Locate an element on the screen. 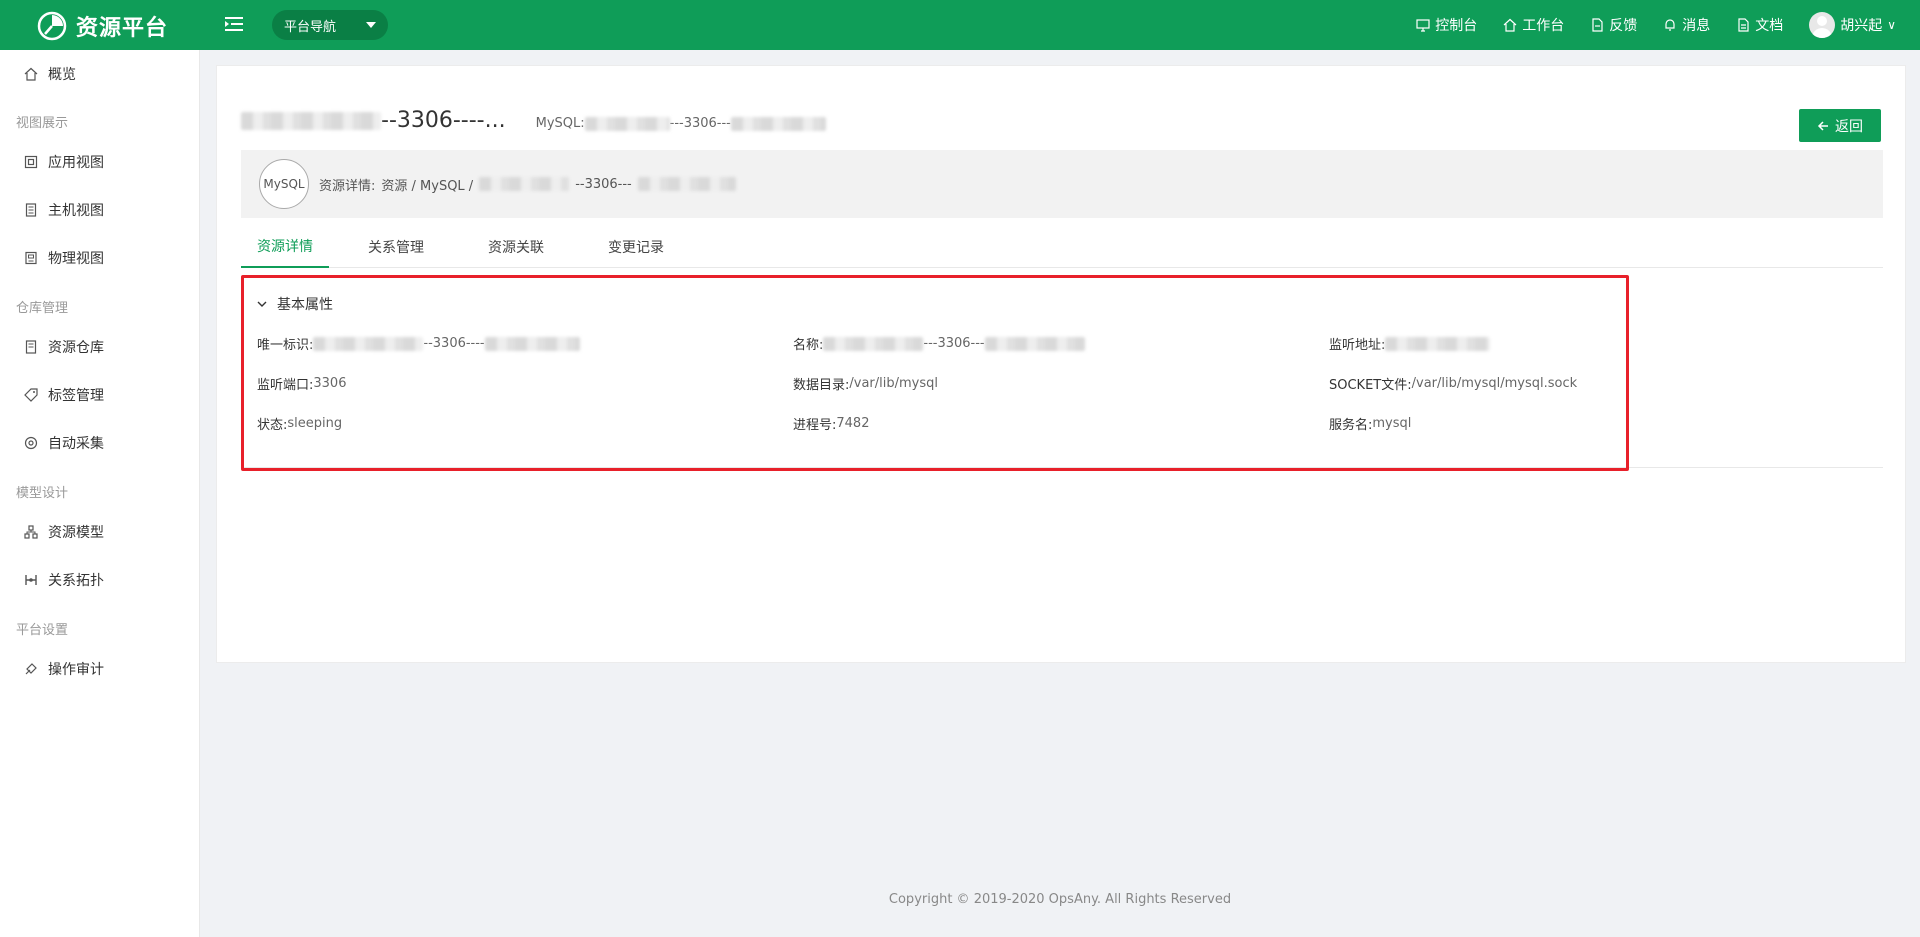 The image size is (1920, 937). user-menu: 胡兴起 ∨ is located at coordinates (1852, 25).